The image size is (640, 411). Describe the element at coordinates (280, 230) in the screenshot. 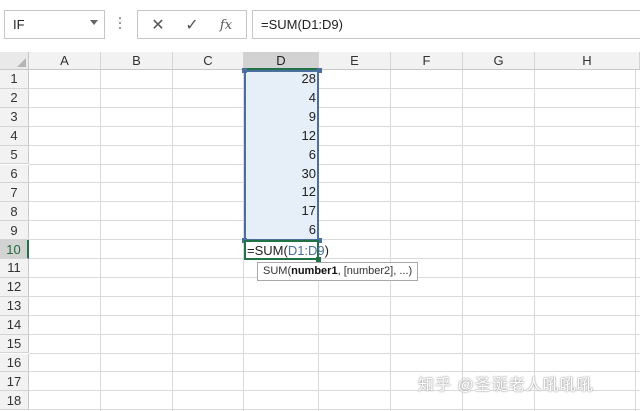

I see `cell-d9: 6` at that location.